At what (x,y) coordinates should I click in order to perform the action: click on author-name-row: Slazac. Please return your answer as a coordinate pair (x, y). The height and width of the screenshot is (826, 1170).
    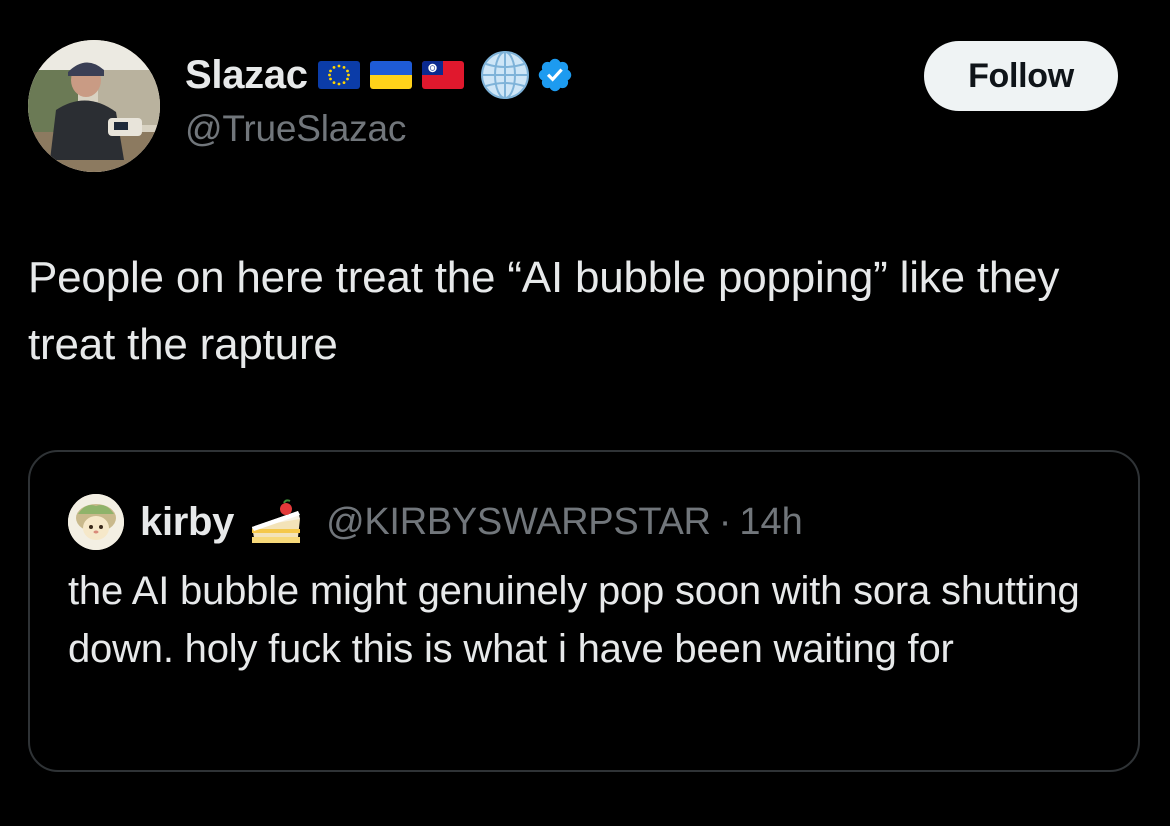
    Looking at the image, I should click on (379, 75).